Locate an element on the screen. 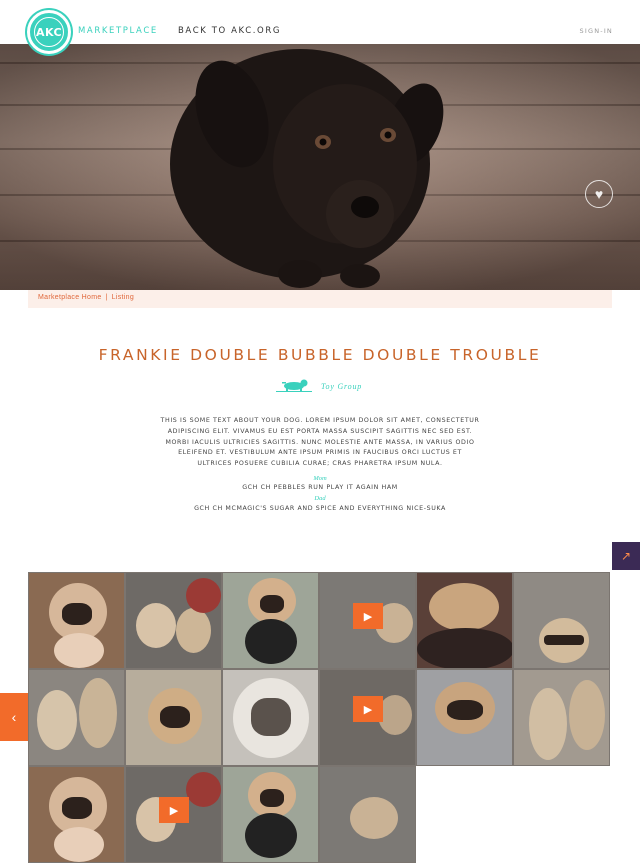 The image size is (640, 864). mom-name: GCH CH PEBBLES RUN PLAY IT AGAIN HAM is located at coordinates (320, 487).